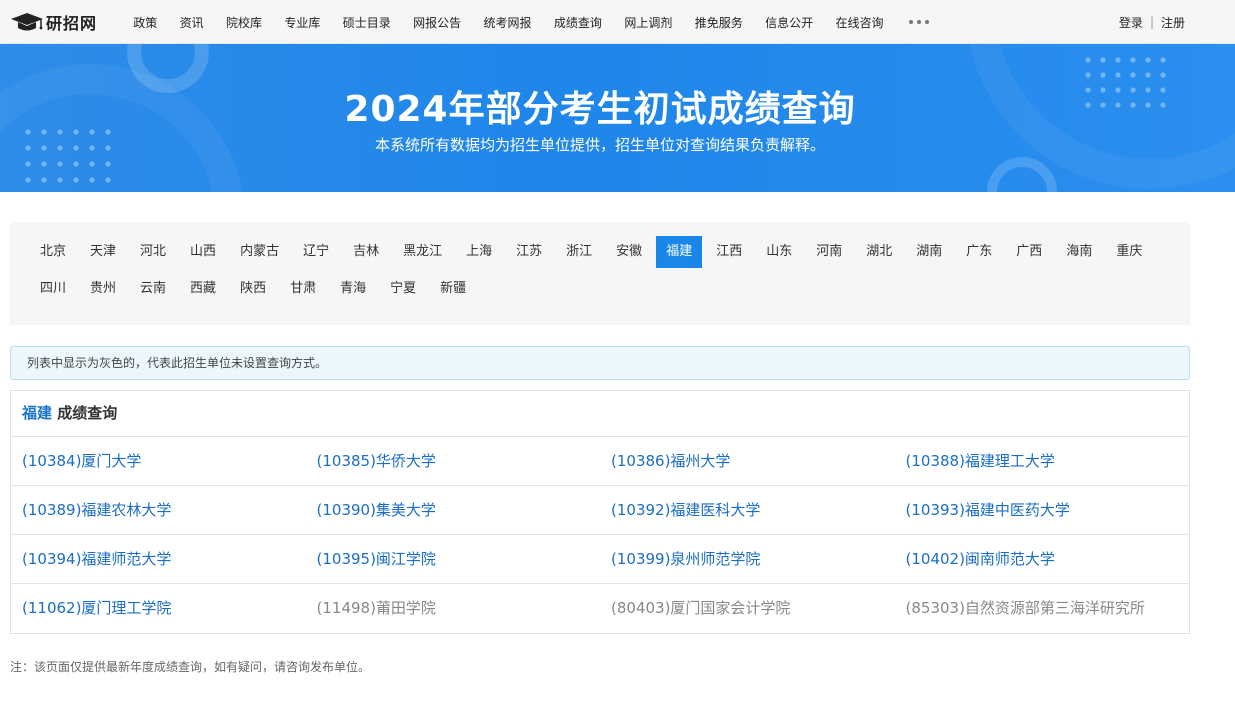  Describe the element at coordinates (789, 22) in the screenshot. I see `nav-item-10: 信息公开` at that location.